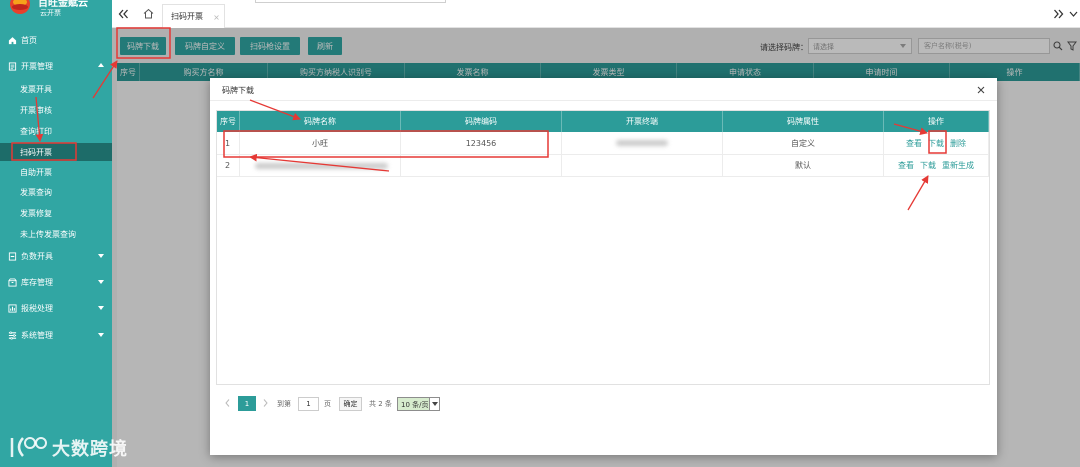  I want to click on sidebar-item-invoice-query: 发票查询, so click(56, 192).